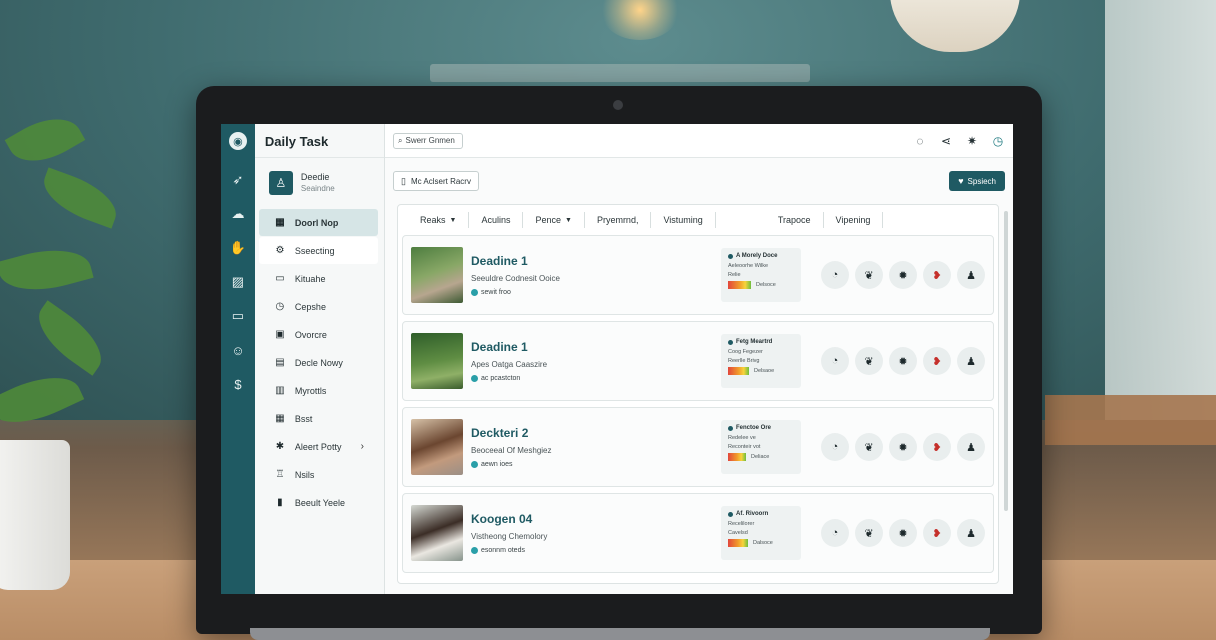 This screenshot has width=1216, height=640. Describe the element at coordinates (280, 334) in the screenshot. I see `lock-icon: ▣` at that location.